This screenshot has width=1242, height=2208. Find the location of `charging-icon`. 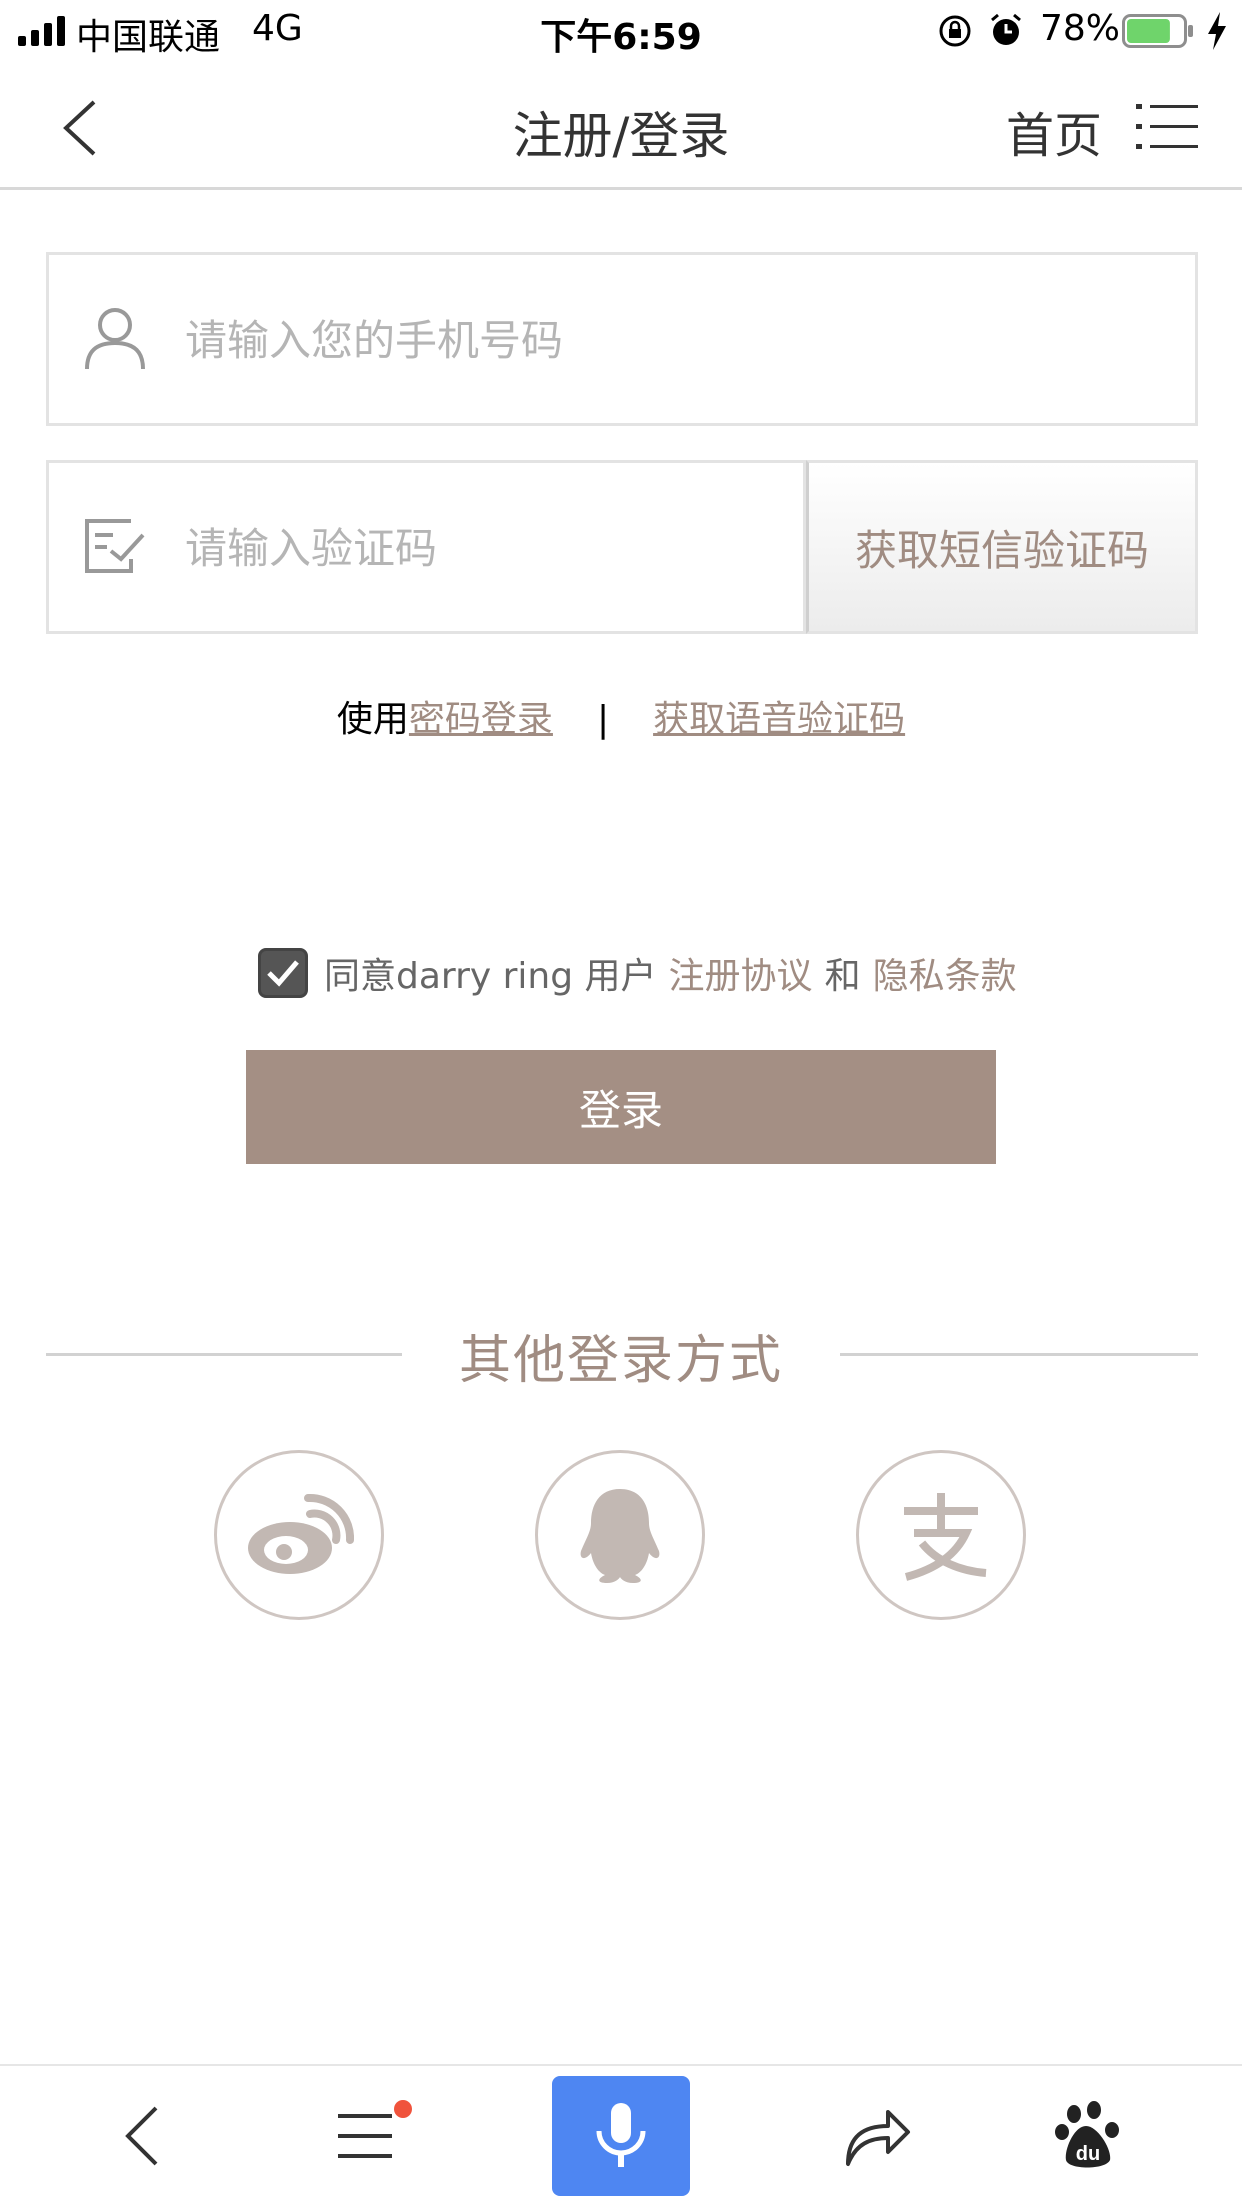

charging-icon is located at coordinates (1217, 31).